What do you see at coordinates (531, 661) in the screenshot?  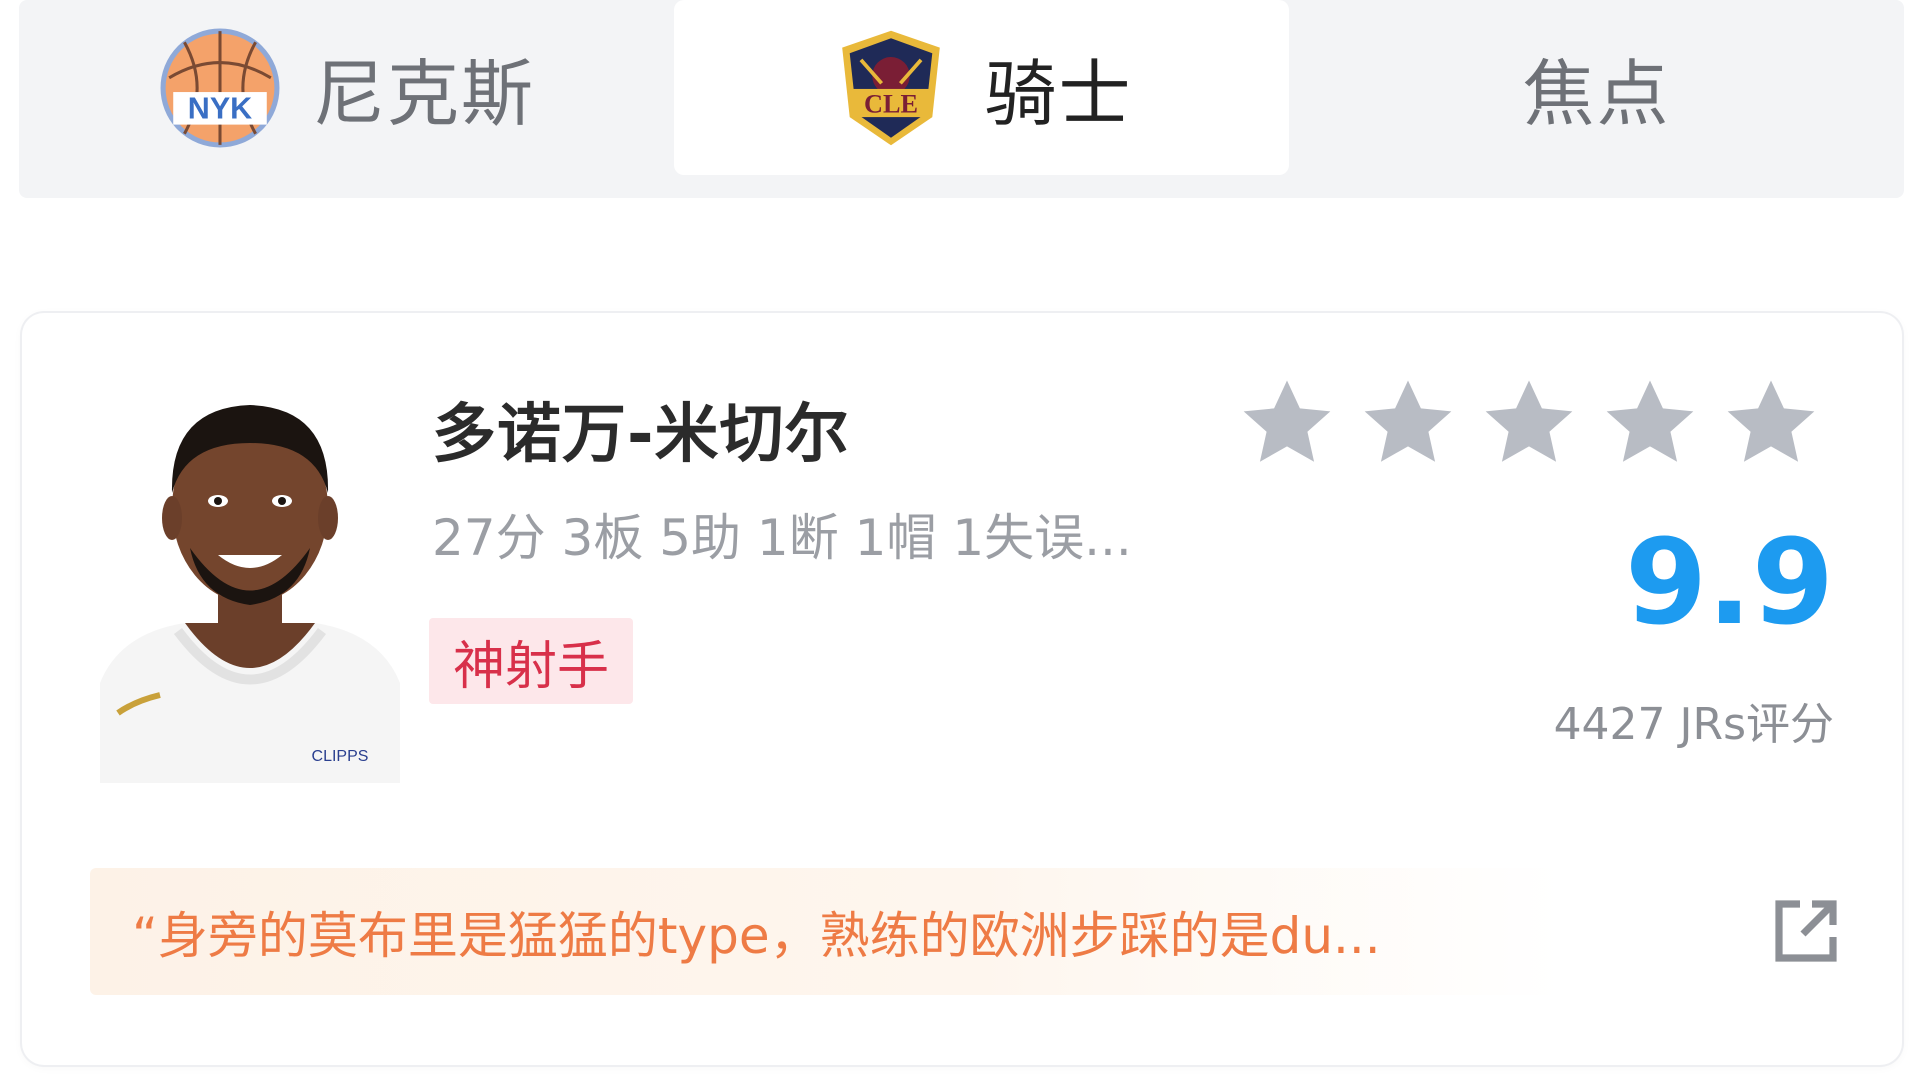 I see `player-tag-badge: 神射手` at bounding box center [531, 661].